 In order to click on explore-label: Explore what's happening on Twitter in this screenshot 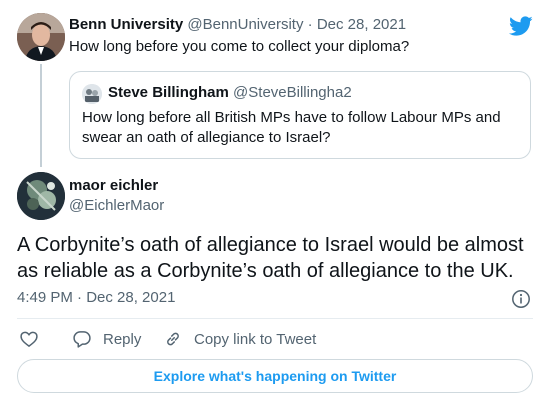, I will do `click(275, 376)`.